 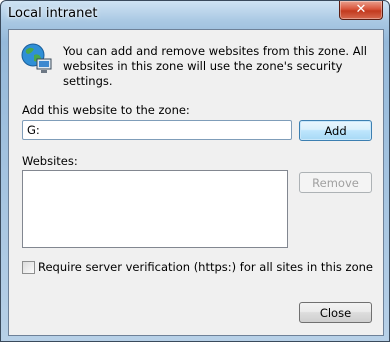 What do you see at coordinates (50, 161) in the screenshot?
I see `websites-label: Websites:` at bounding box center [50, 161].